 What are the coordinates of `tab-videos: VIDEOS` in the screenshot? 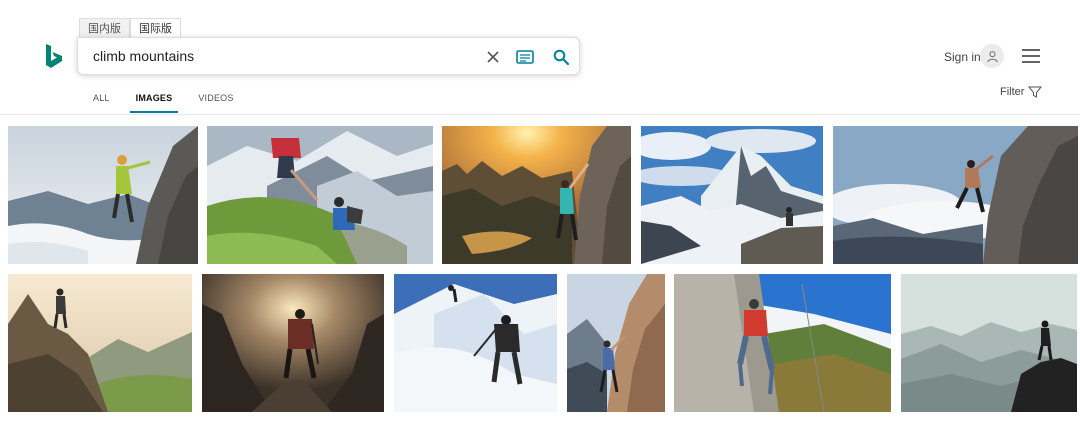 It's located at (215, 103).